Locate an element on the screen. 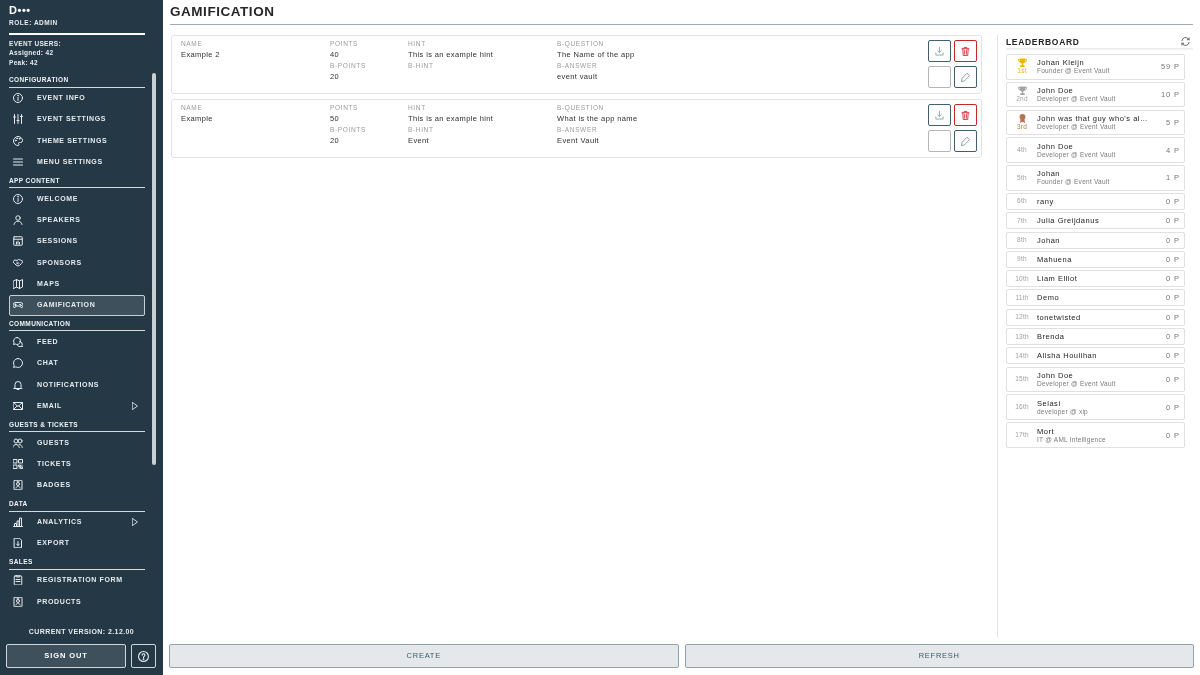 Image resolution: width=1200 pixels, height=675 pixels. account-name: D••• is located at coordinates (20, 10).